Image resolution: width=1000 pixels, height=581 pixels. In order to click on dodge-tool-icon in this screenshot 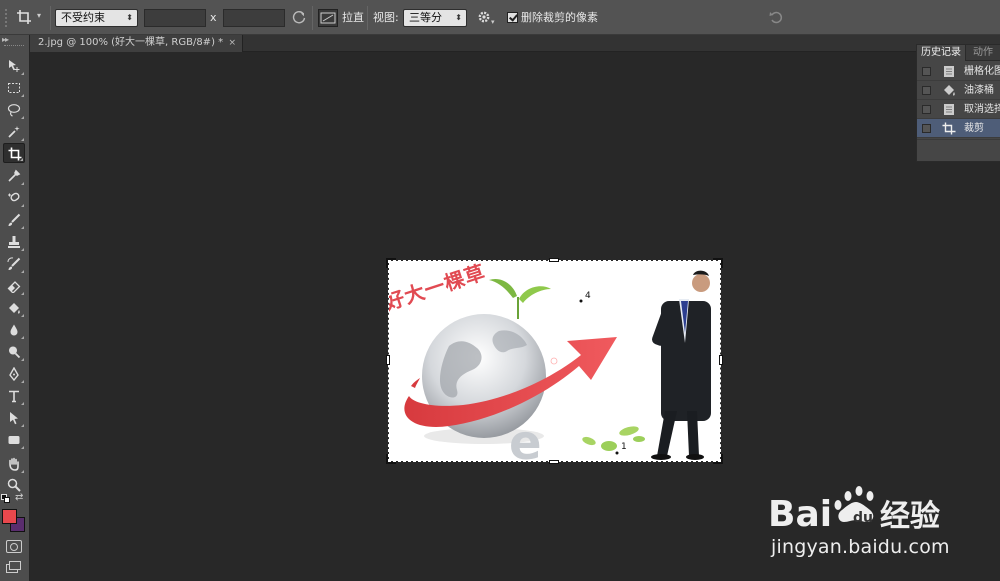, I will do `click(14, 352)`.